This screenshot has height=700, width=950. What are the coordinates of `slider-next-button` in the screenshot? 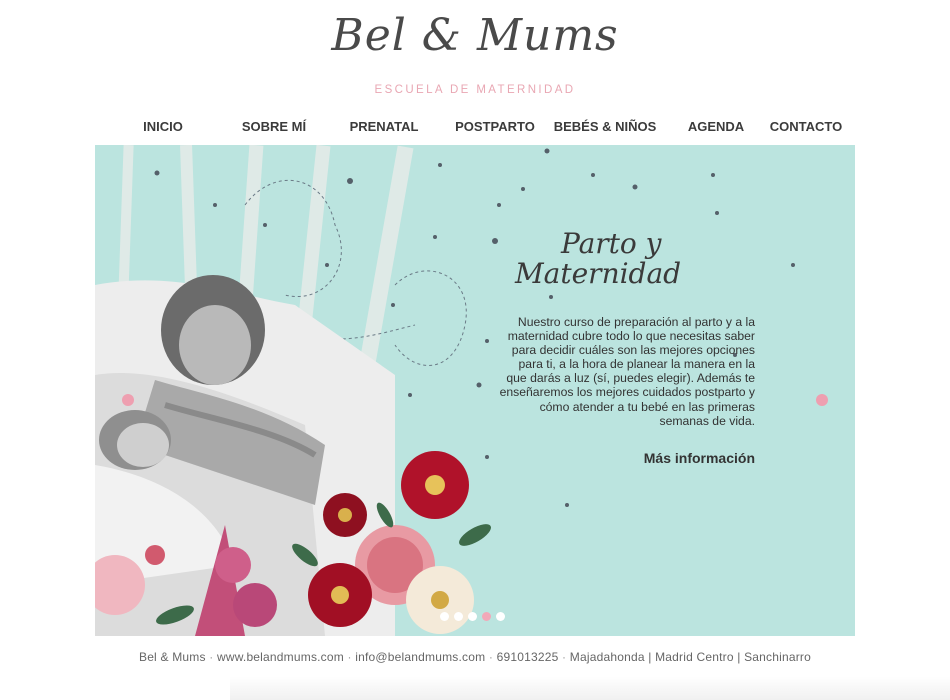 It's located at (822, 400).